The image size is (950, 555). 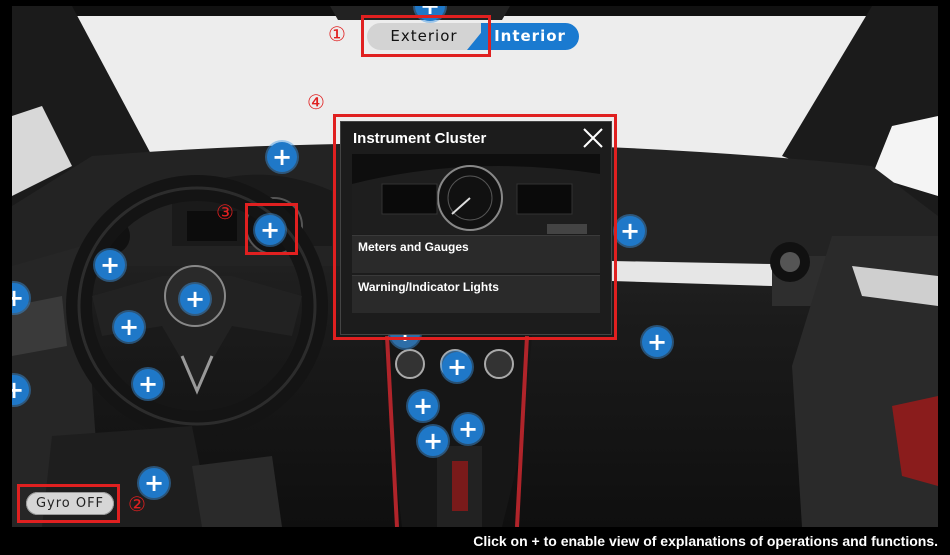 I want to click on tab-interior-label: Interior, so click(x=530, y=36).